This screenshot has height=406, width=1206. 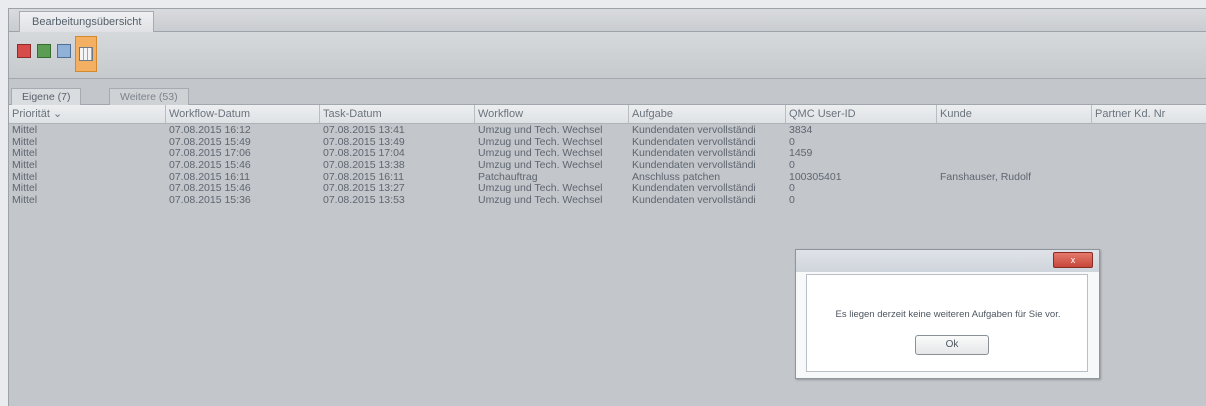 I want to click on document-button, so click(x=64, y=51).